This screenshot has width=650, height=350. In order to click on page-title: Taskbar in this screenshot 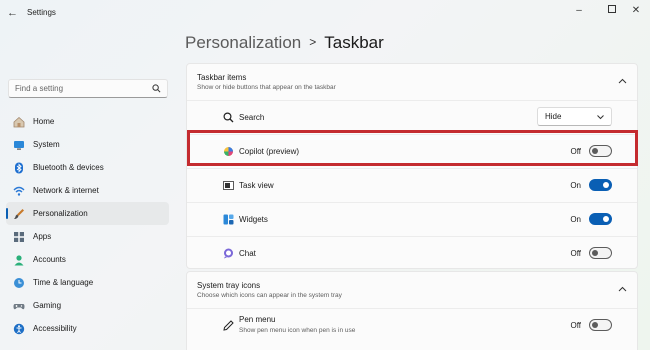, I will do `click(354, 42)`.